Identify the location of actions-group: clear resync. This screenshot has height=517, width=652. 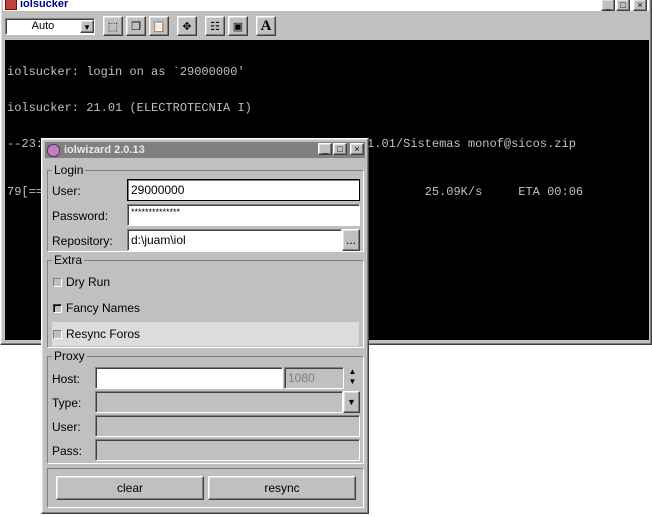
(205, 488).